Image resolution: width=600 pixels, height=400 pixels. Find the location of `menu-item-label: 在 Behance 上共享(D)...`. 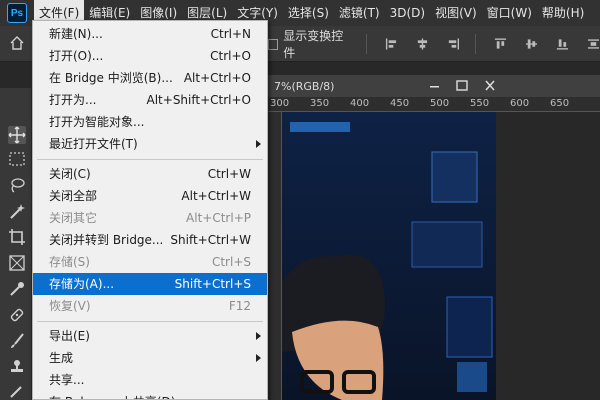

menu-item-label: 在 Behance 上共享(D)... is located at coordinates (118, 395).